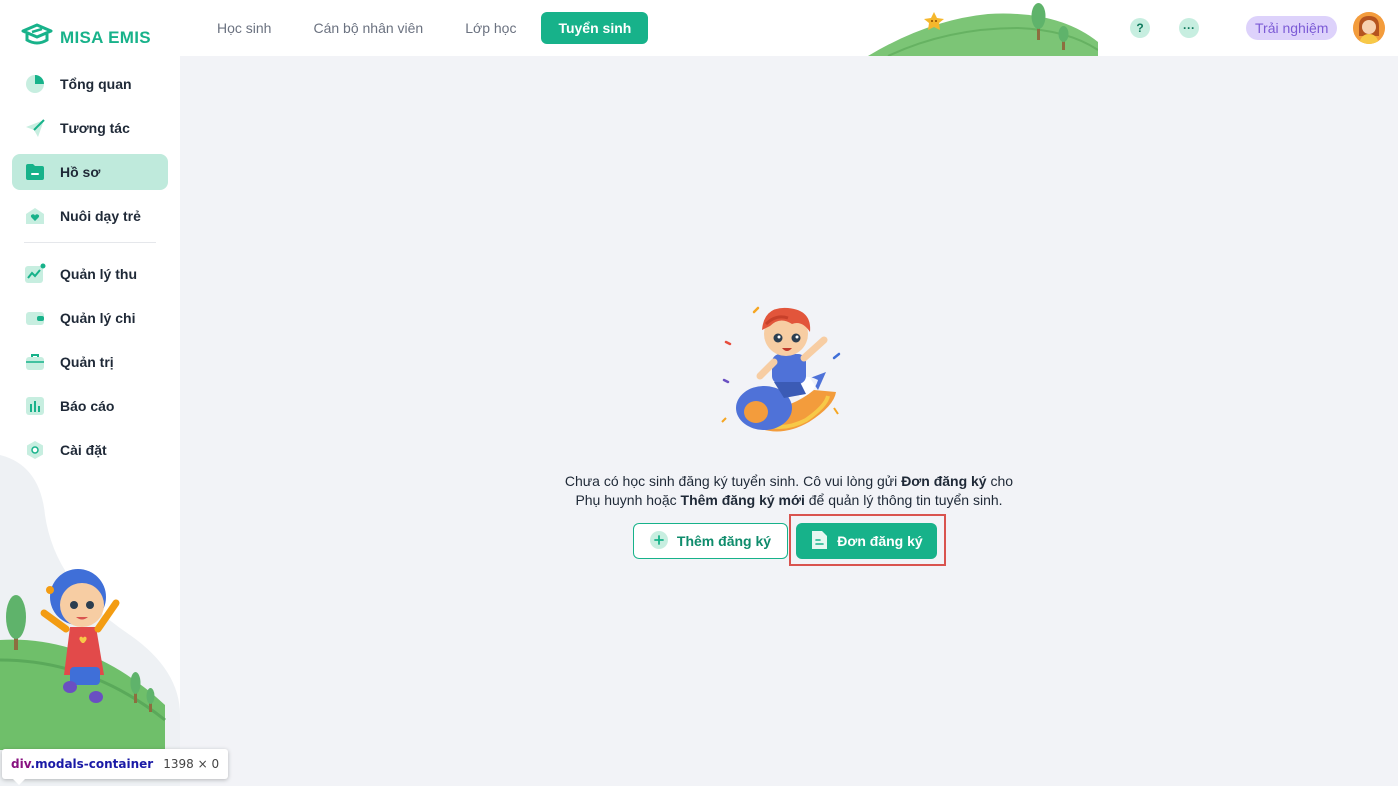 The image size is (1398, 786). What do you see at coordinates (781, 369) in the screenshot?
I see `boy-rocket-illustration` at bounding box center [781, 369].